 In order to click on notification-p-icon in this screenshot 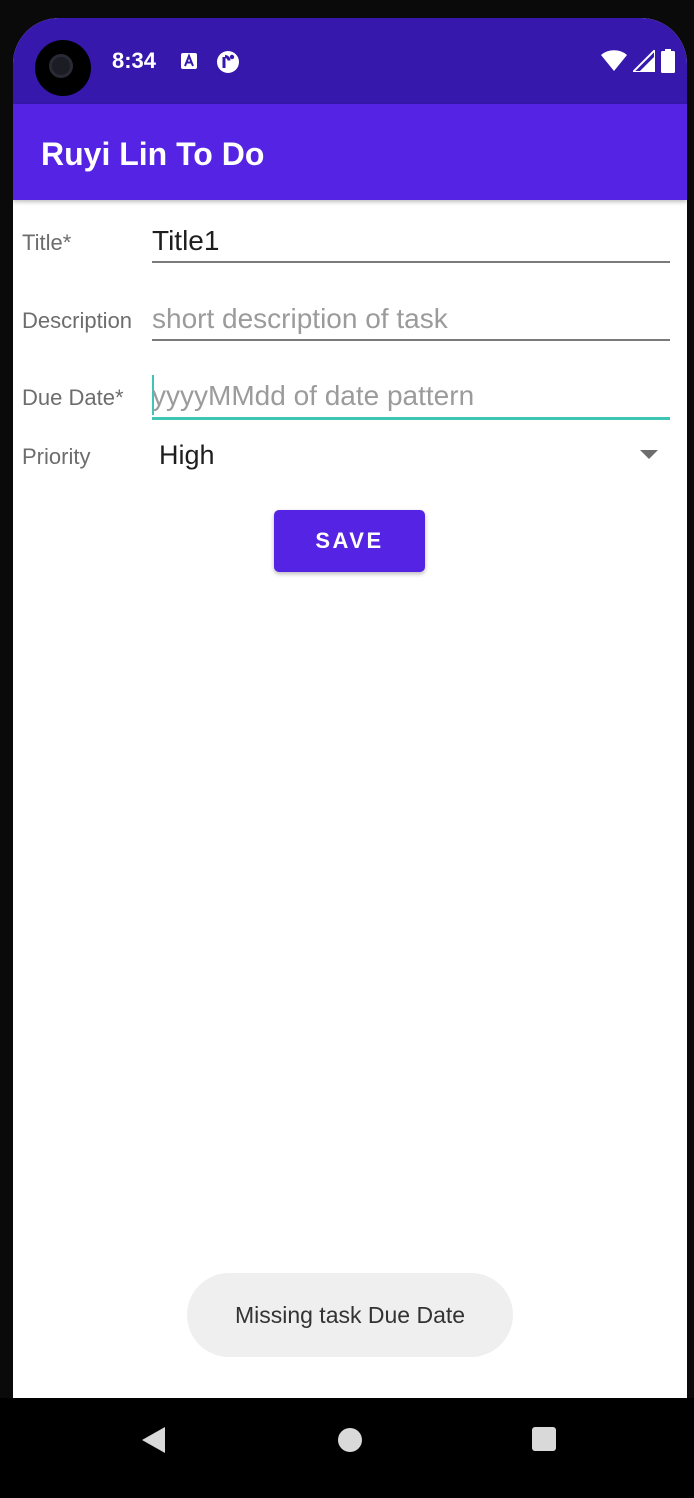, I will do `click(228, 62)`.